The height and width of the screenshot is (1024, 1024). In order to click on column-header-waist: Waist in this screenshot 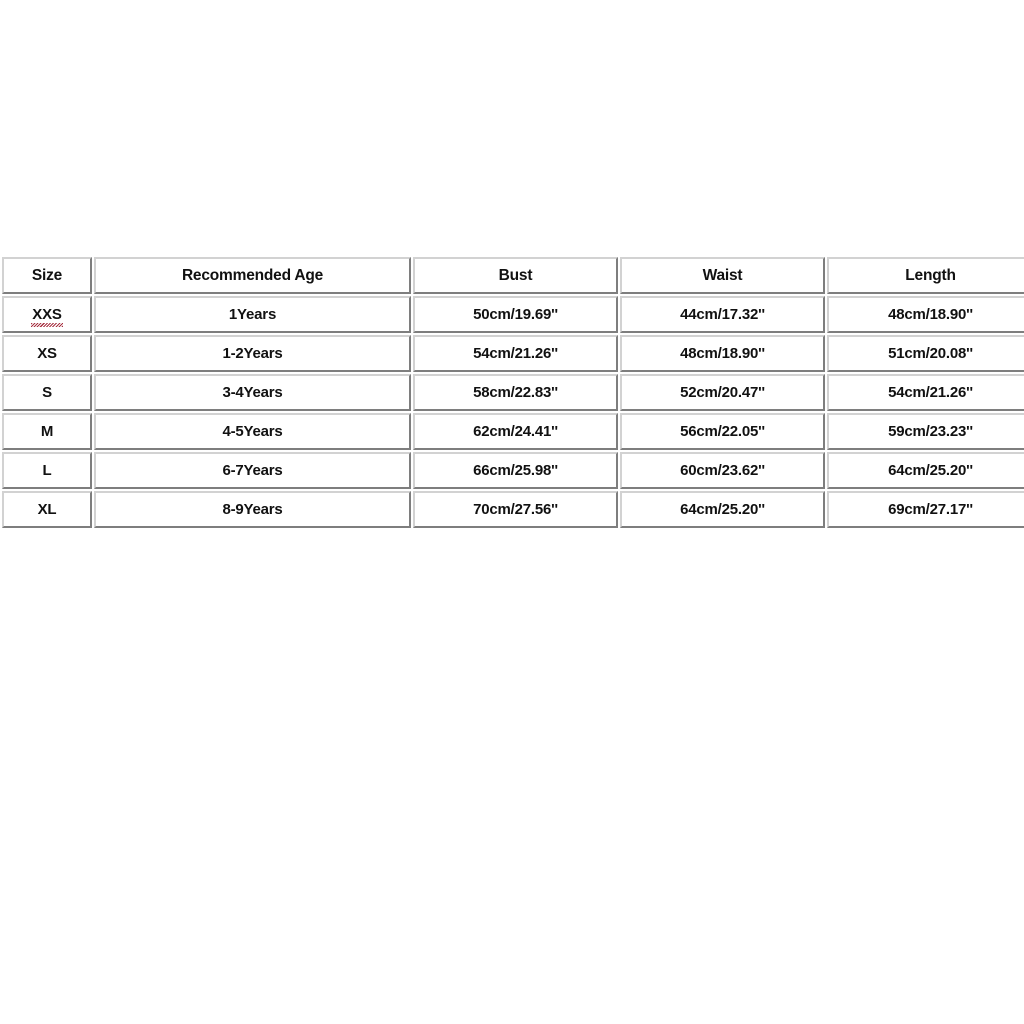, I will do `click(722, 275)`.